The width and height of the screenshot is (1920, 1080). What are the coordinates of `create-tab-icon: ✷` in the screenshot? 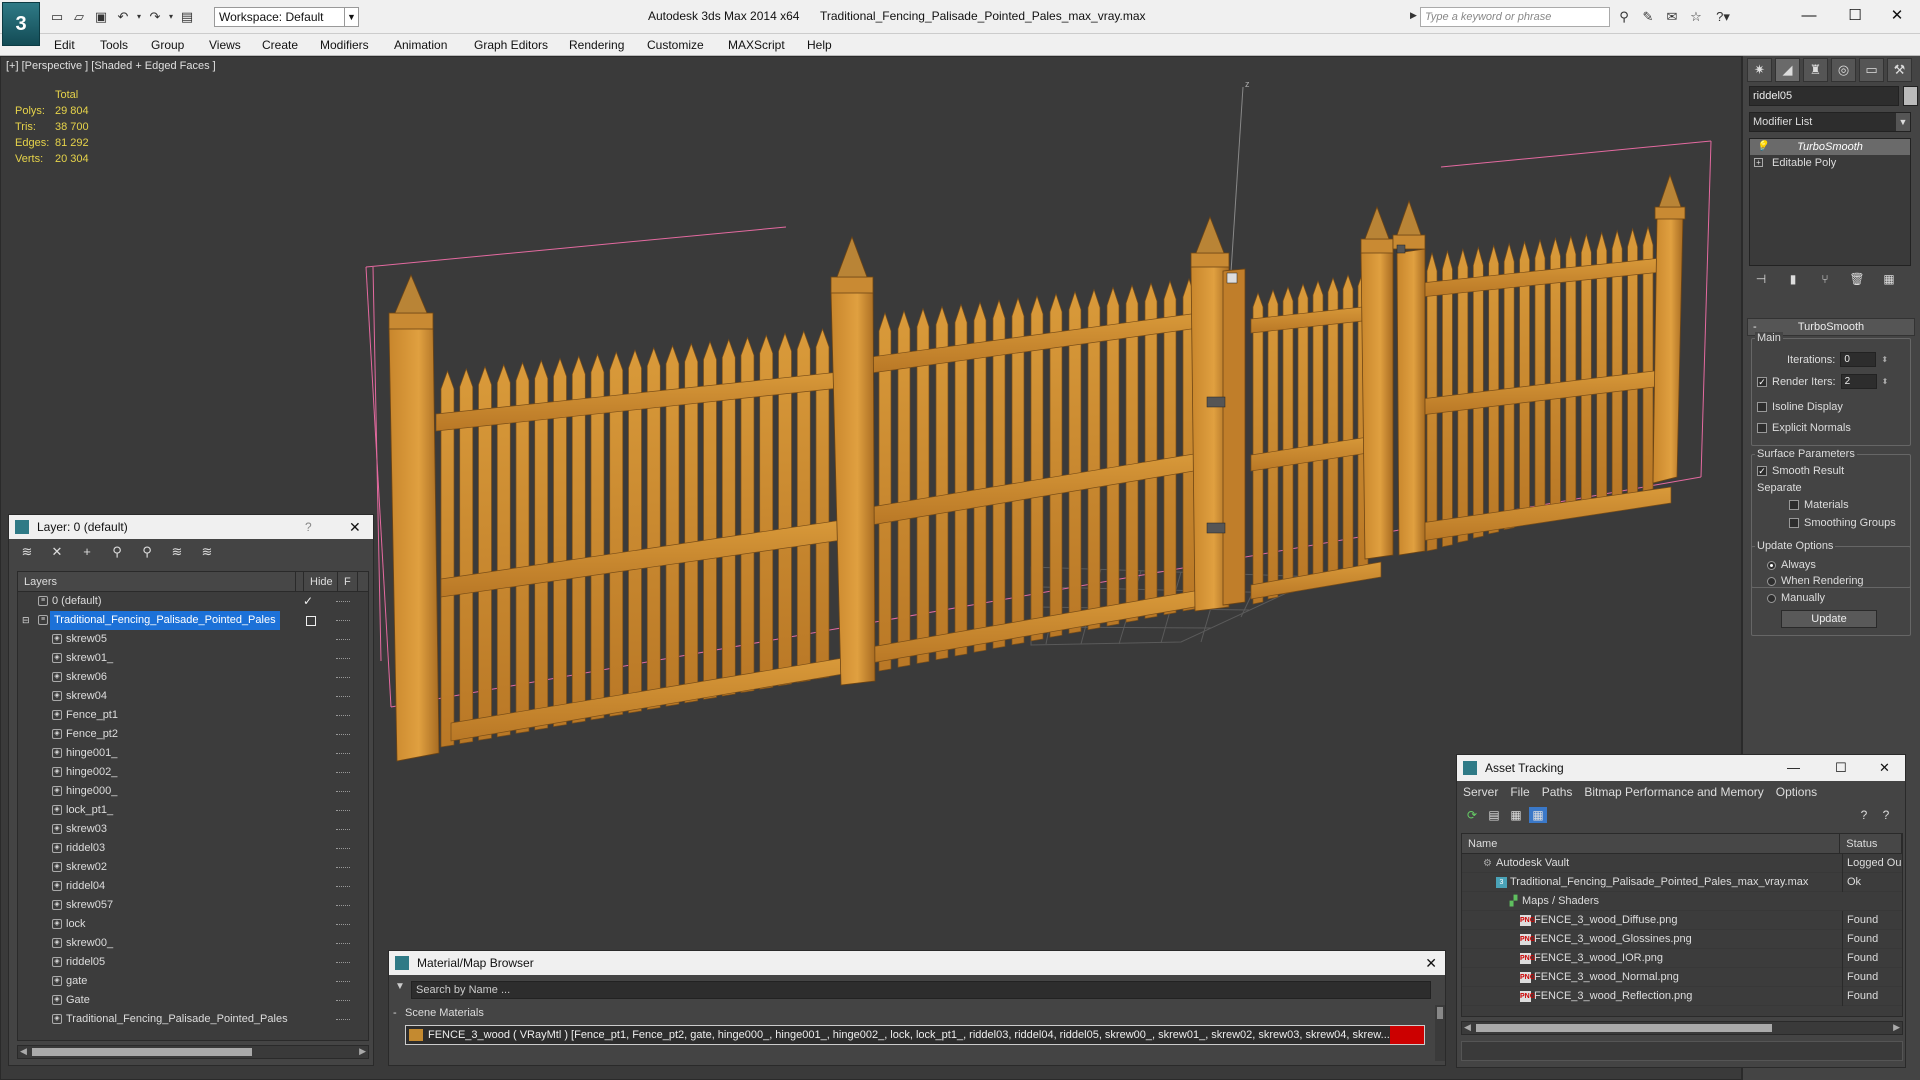 It's located at (1759, 70).